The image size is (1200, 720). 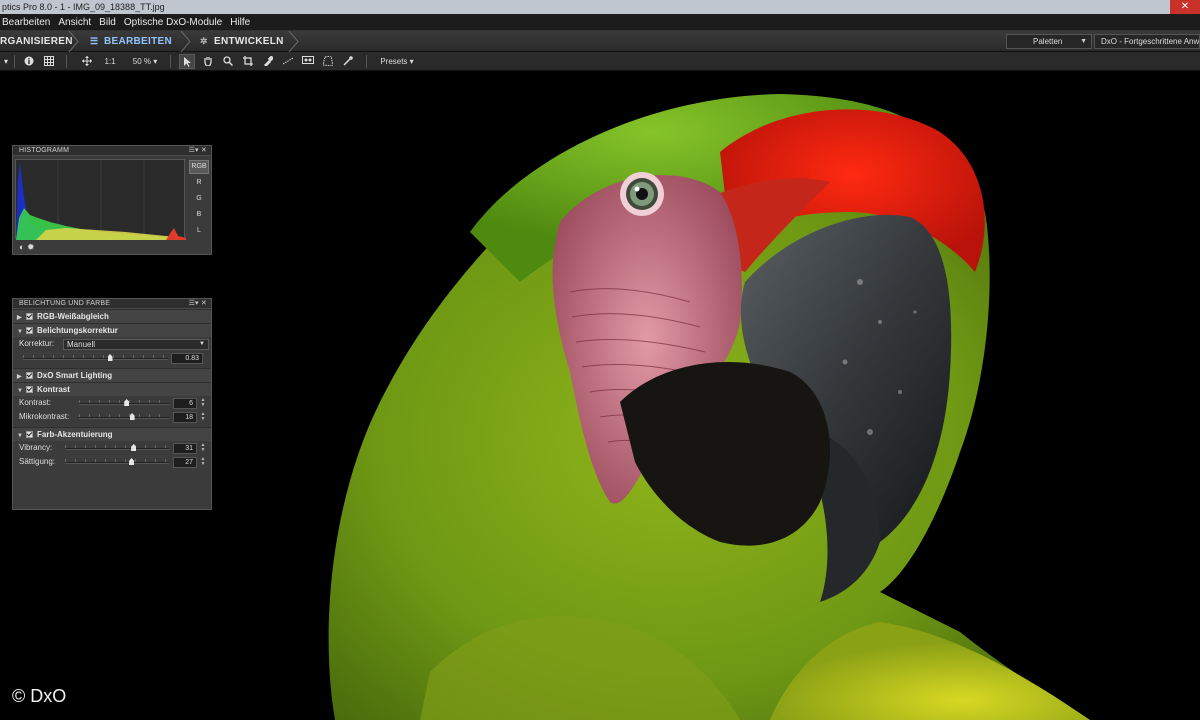 I want to click on histogram-curve, so click(x=101, y=200).